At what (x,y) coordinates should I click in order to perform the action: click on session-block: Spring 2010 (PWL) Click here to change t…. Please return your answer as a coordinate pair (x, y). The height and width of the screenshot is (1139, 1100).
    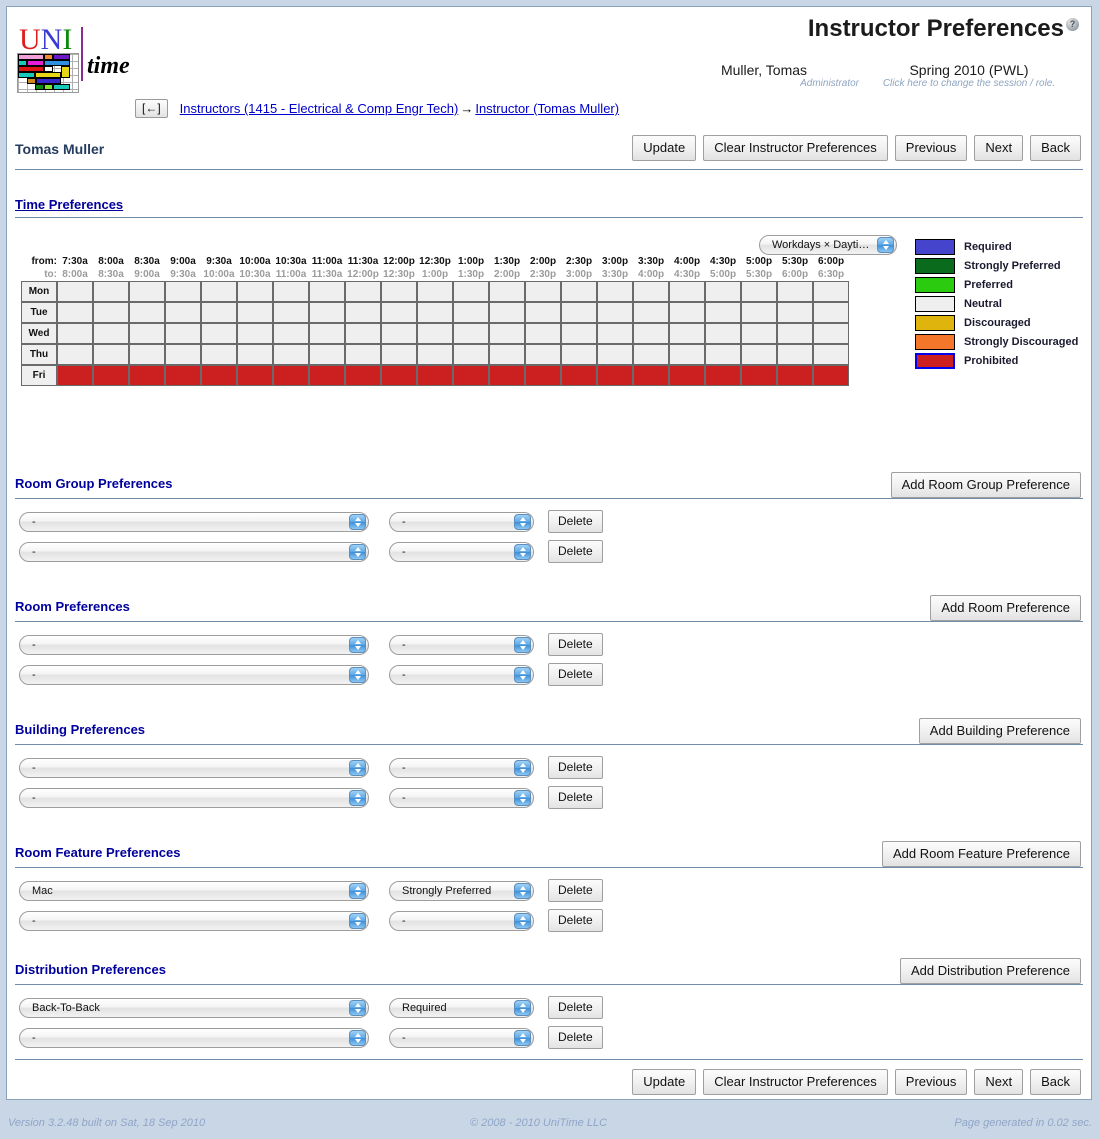
    Looking at the image, I should click on (969, 75).